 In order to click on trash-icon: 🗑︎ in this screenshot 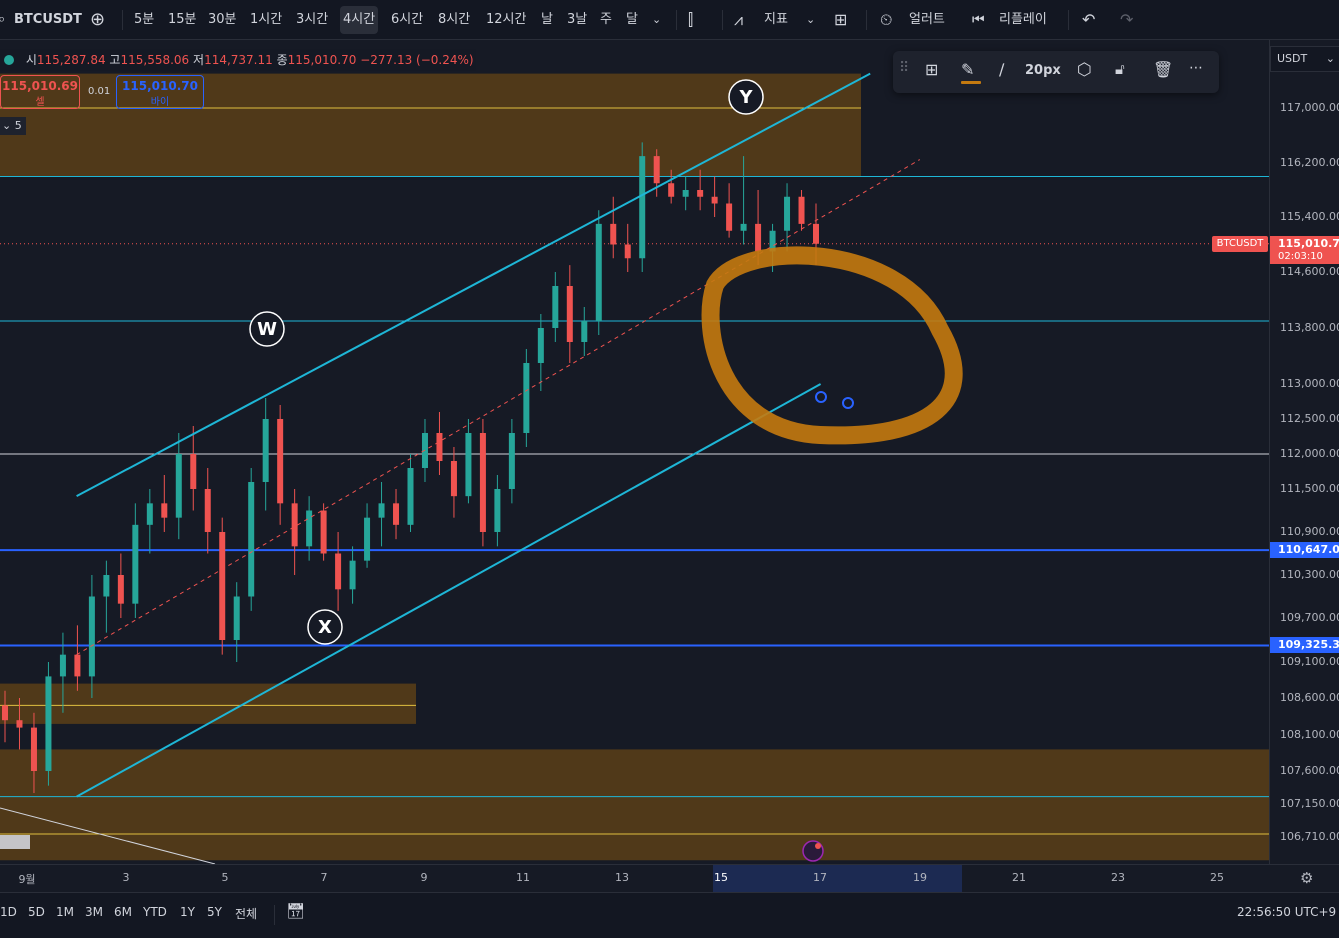, I will do `click(1163, 69)`.